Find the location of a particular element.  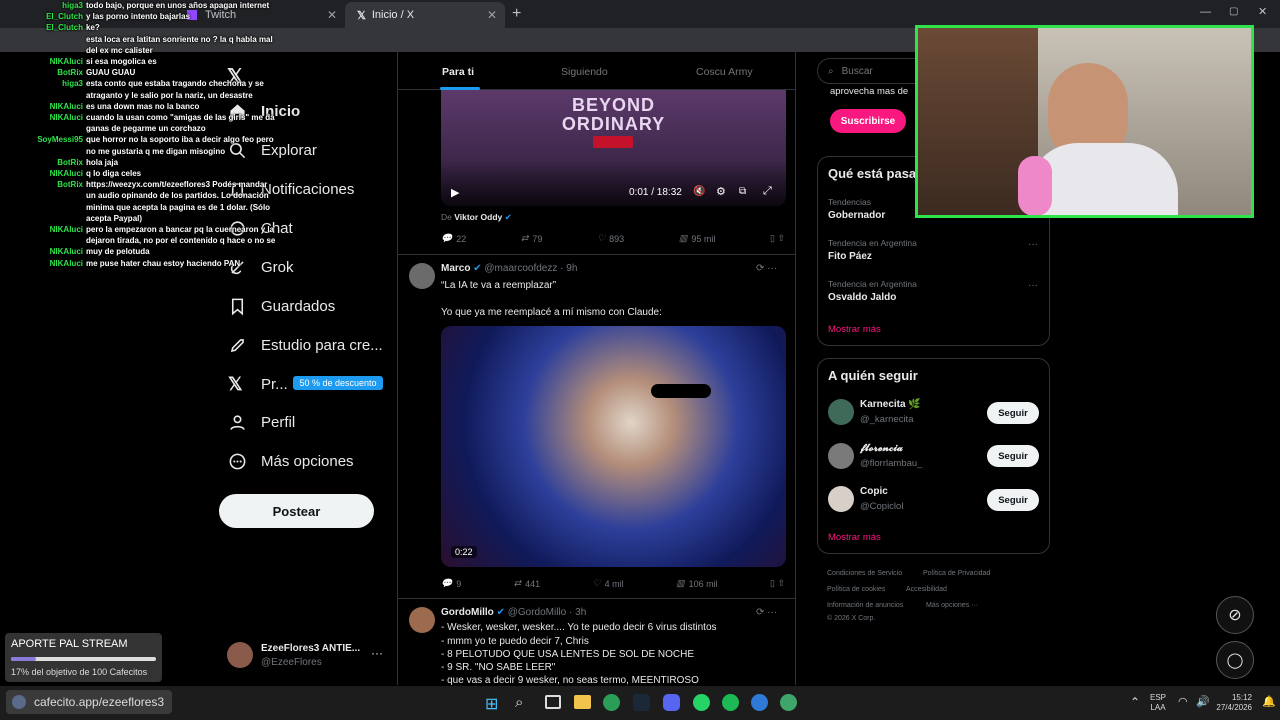

footer-link: Política de Privacidad is located at coordinates (956, 573).